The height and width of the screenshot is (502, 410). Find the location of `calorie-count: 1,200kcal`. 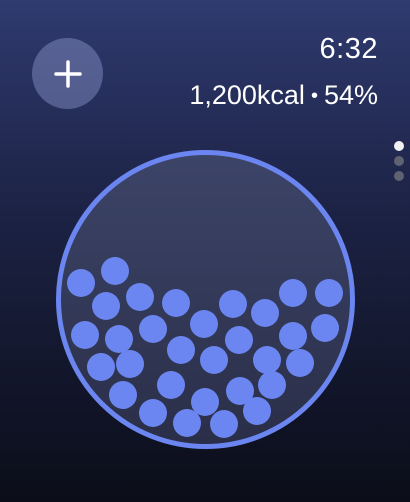

calorie-count: 1,200kcal is located at coordinates (247, 95).